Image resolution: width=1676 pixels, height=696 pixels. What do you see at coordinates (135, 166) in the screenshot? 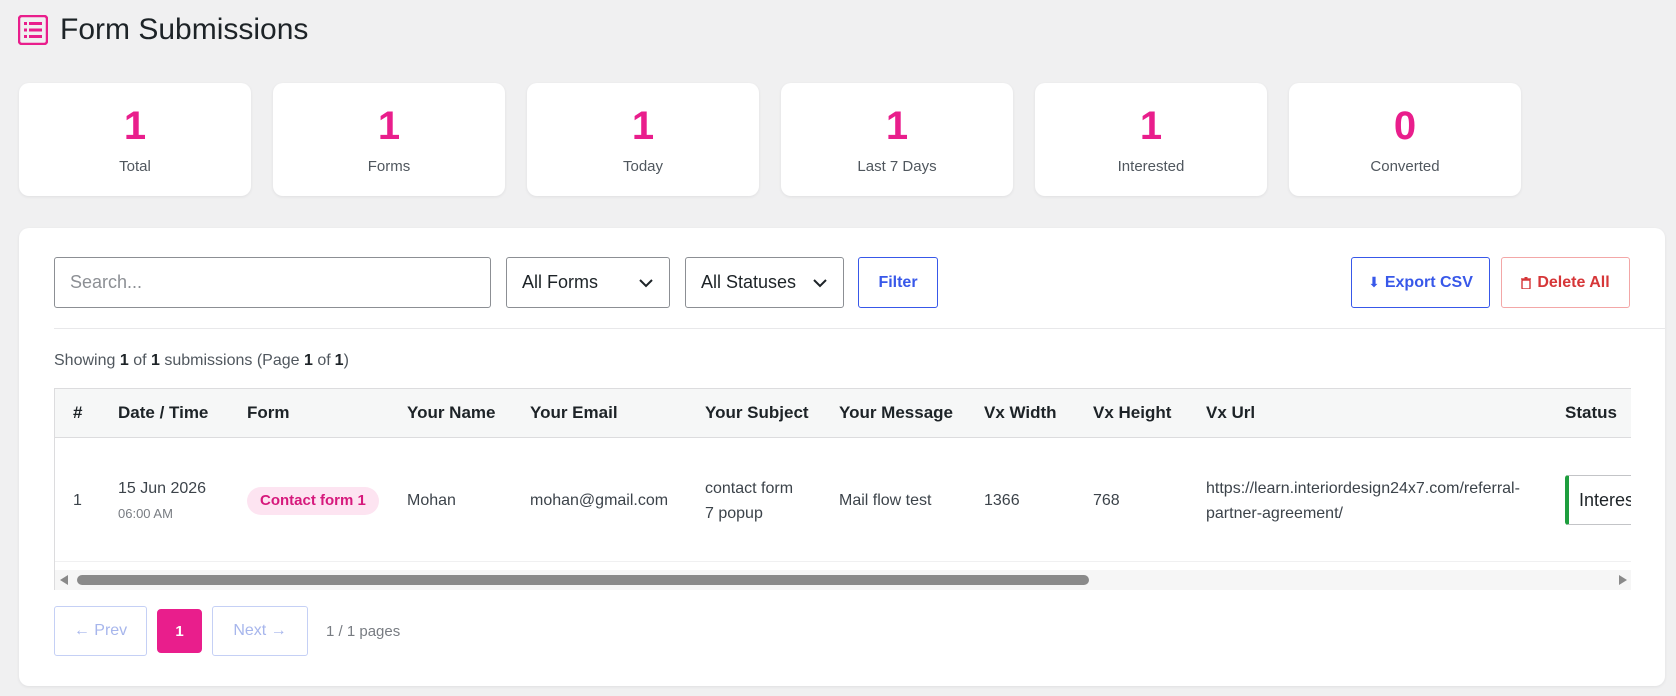
I see `stat-label: Total` at bounding box center [135, 166].